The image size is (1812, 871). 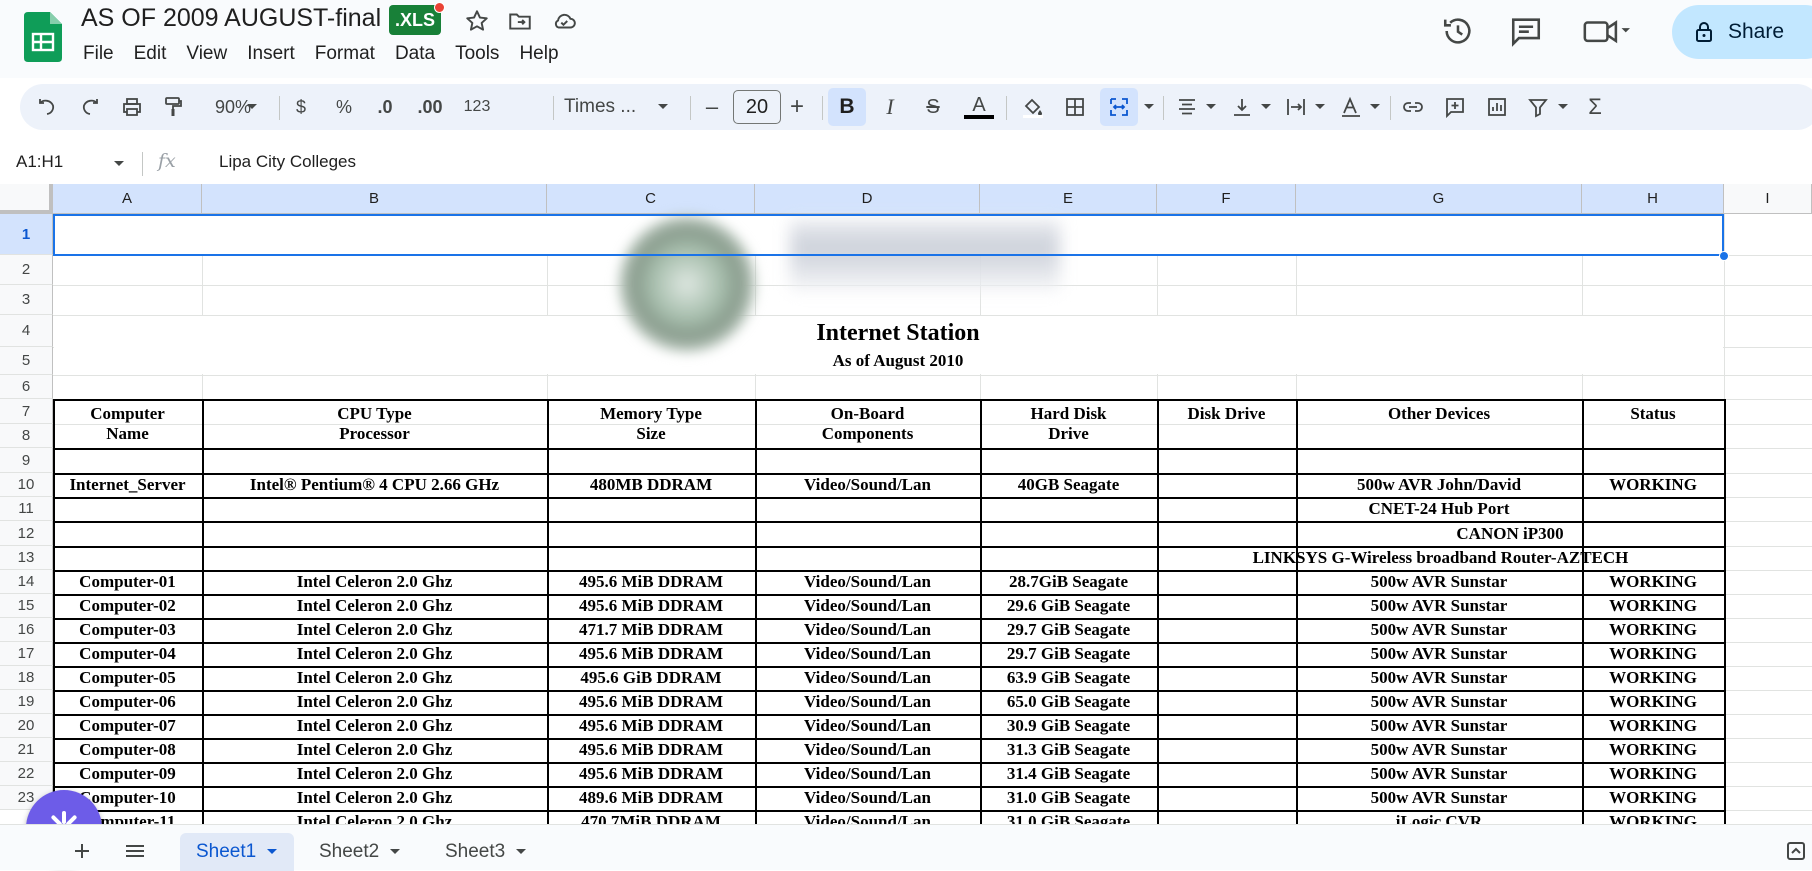 I want to click on row-header-20: 20, so click(x=26, y=726).